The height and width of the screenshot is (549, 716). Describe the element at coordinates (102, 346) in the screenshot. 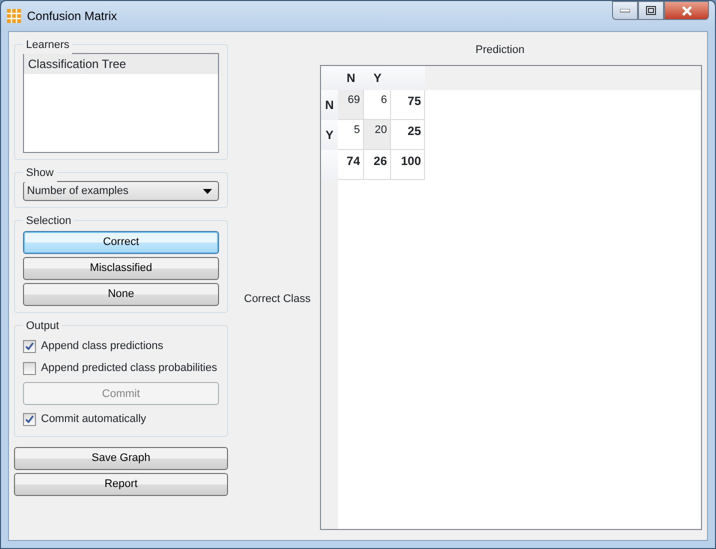

I see `checkbox-label: Append class predictions` at that location.